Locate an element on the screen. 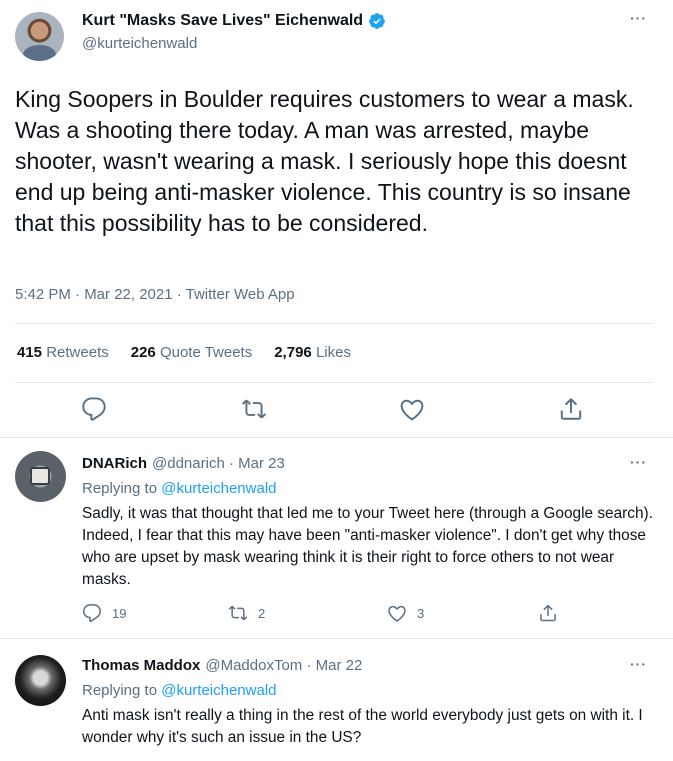 This screenshot has height=761, width=673. quote-tweets-stat: 226 Quote Tweets is located at coordinates (191, 352).